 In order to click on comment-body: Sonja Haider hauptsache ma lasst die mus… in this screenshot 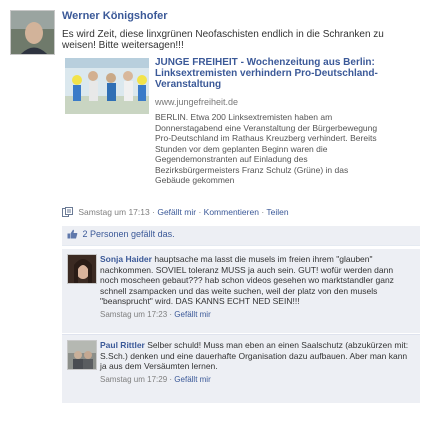, I will do `click(256, 287)`.